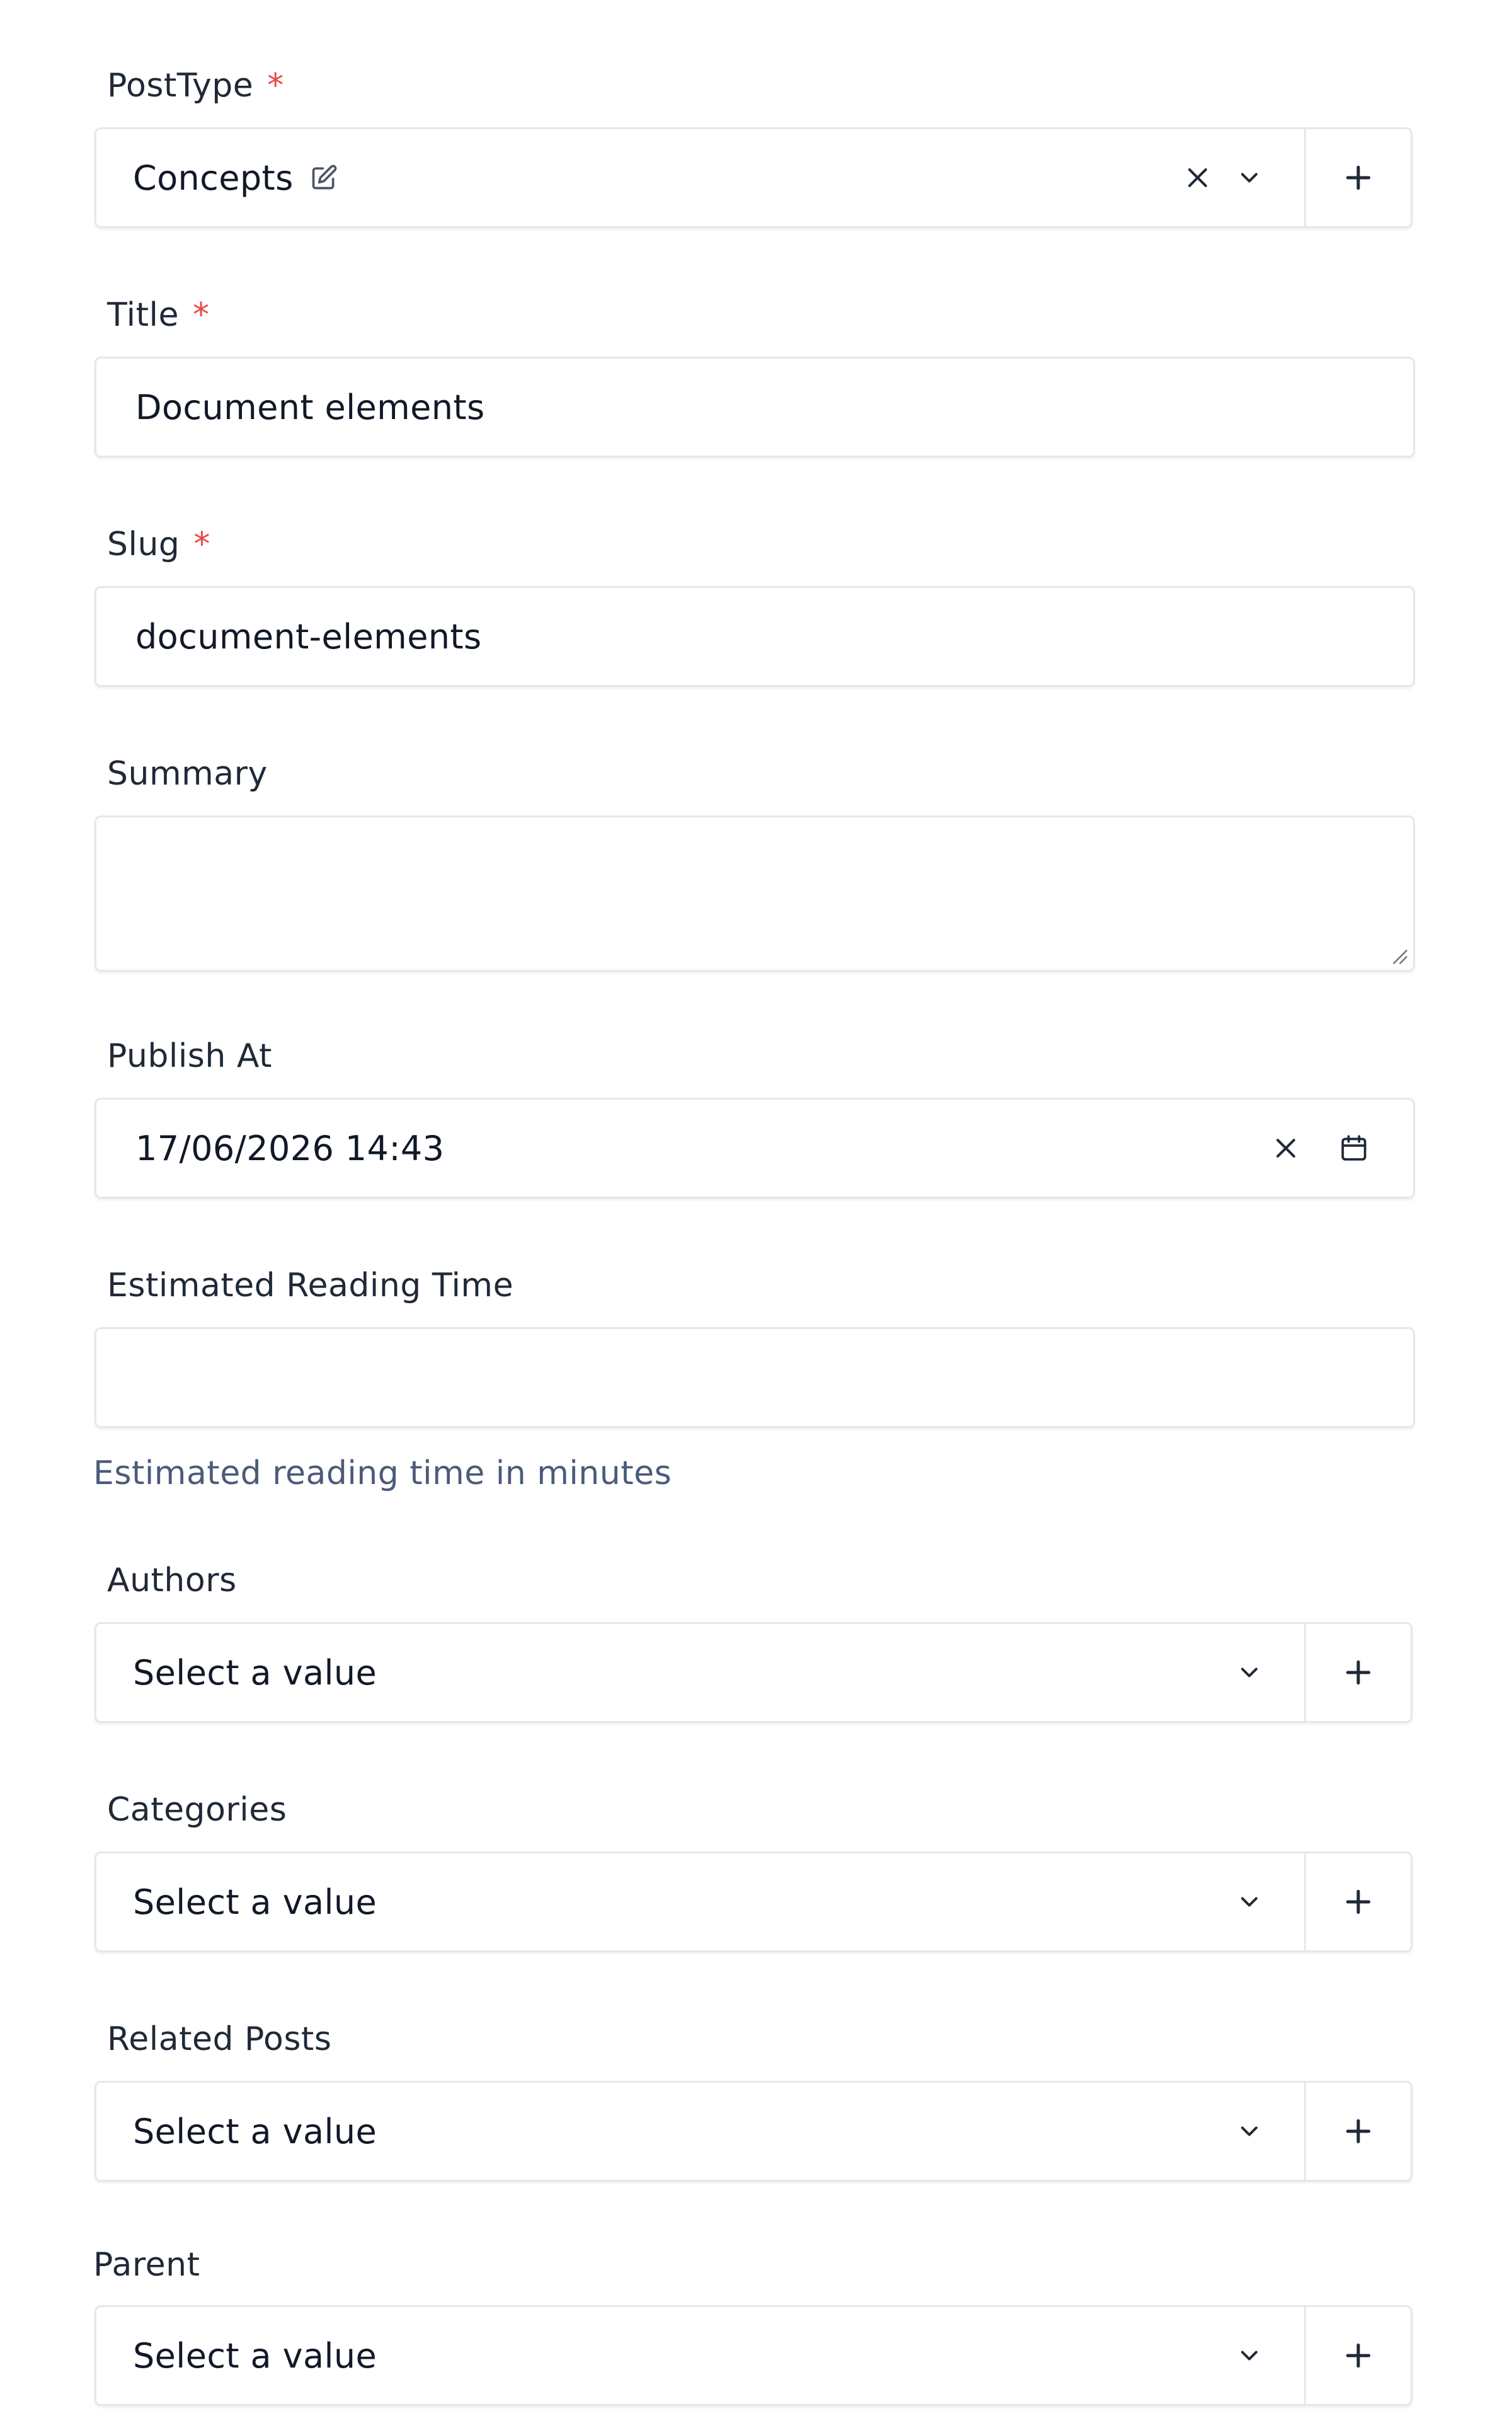  I want to click on parent-label-text: Parent, so click(146, 2265).